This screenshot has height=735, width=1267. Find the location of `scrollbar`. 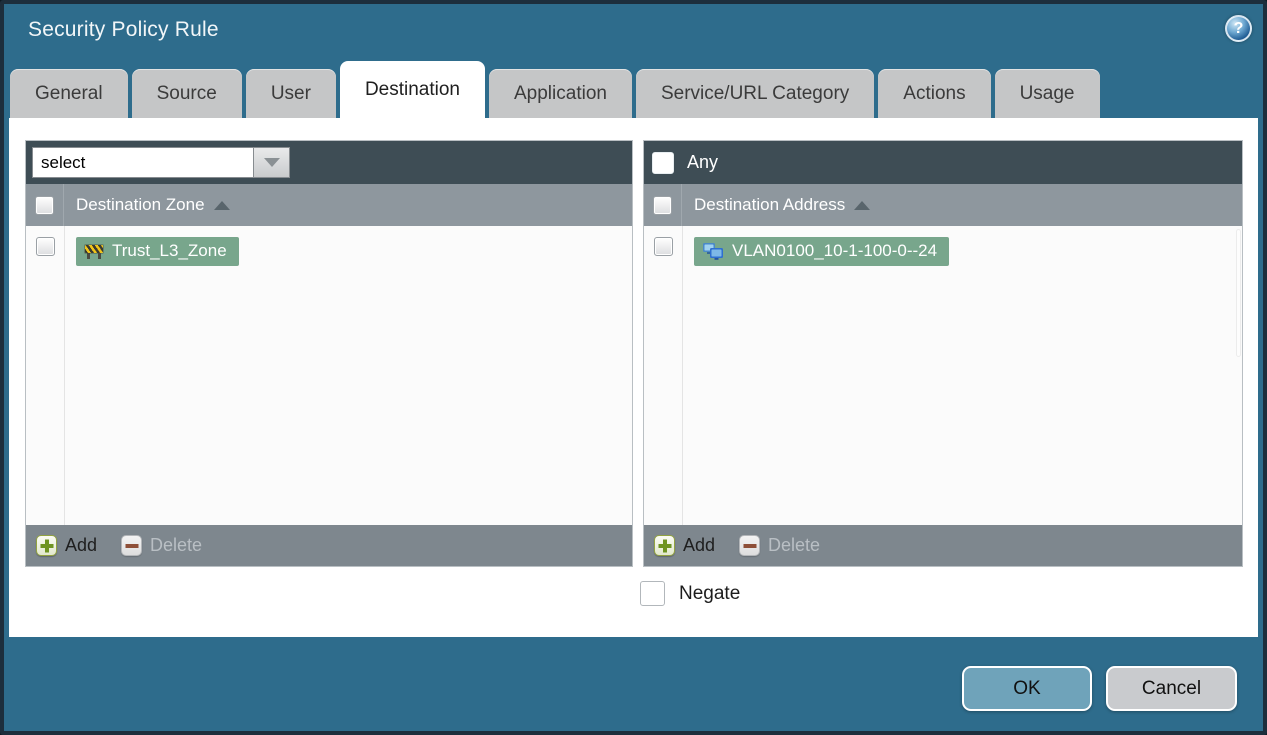

scrollbar is located at coordinates (1238, 293).